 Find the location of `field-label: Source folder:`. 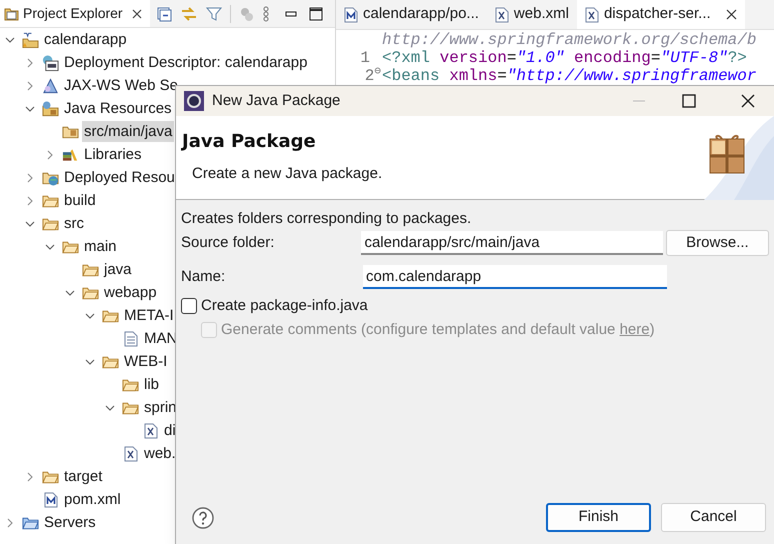

field-label: Source folder: is located at coordinates (228, 242).